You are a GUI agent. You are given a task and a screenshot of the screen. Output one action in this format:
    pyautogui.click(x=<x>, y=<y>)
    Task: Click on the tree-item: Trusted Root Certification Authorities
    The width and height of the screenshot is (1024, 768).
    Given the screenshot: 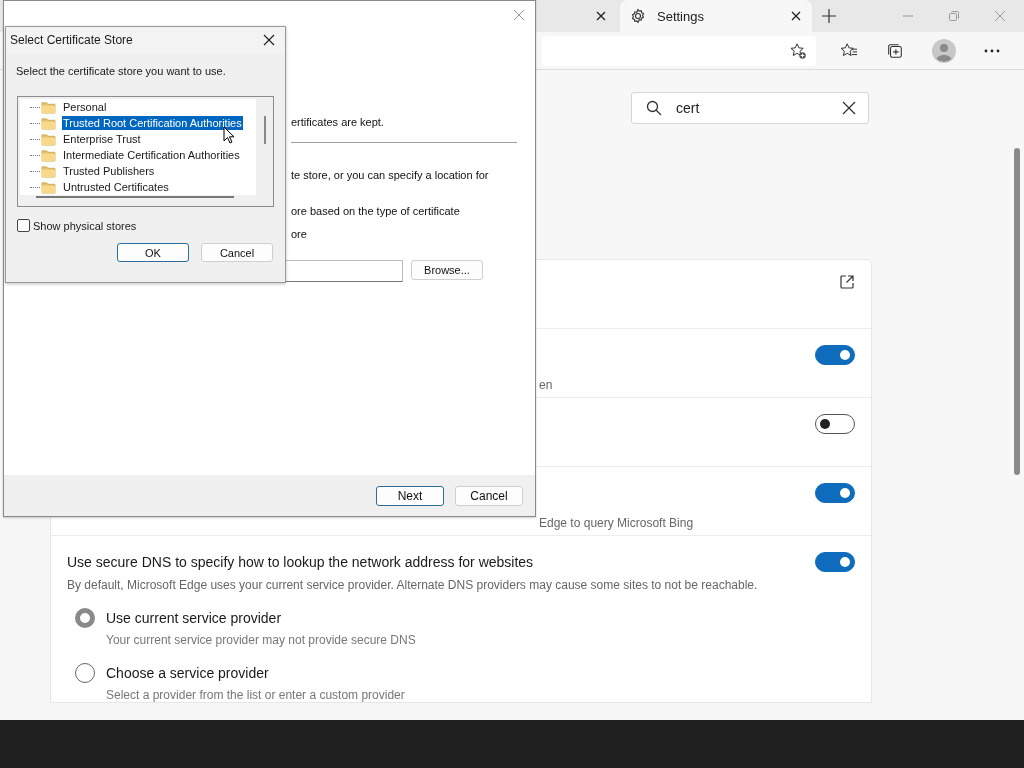 What is the action you would take?
    pyautogui.click(x=152, y=123)
    